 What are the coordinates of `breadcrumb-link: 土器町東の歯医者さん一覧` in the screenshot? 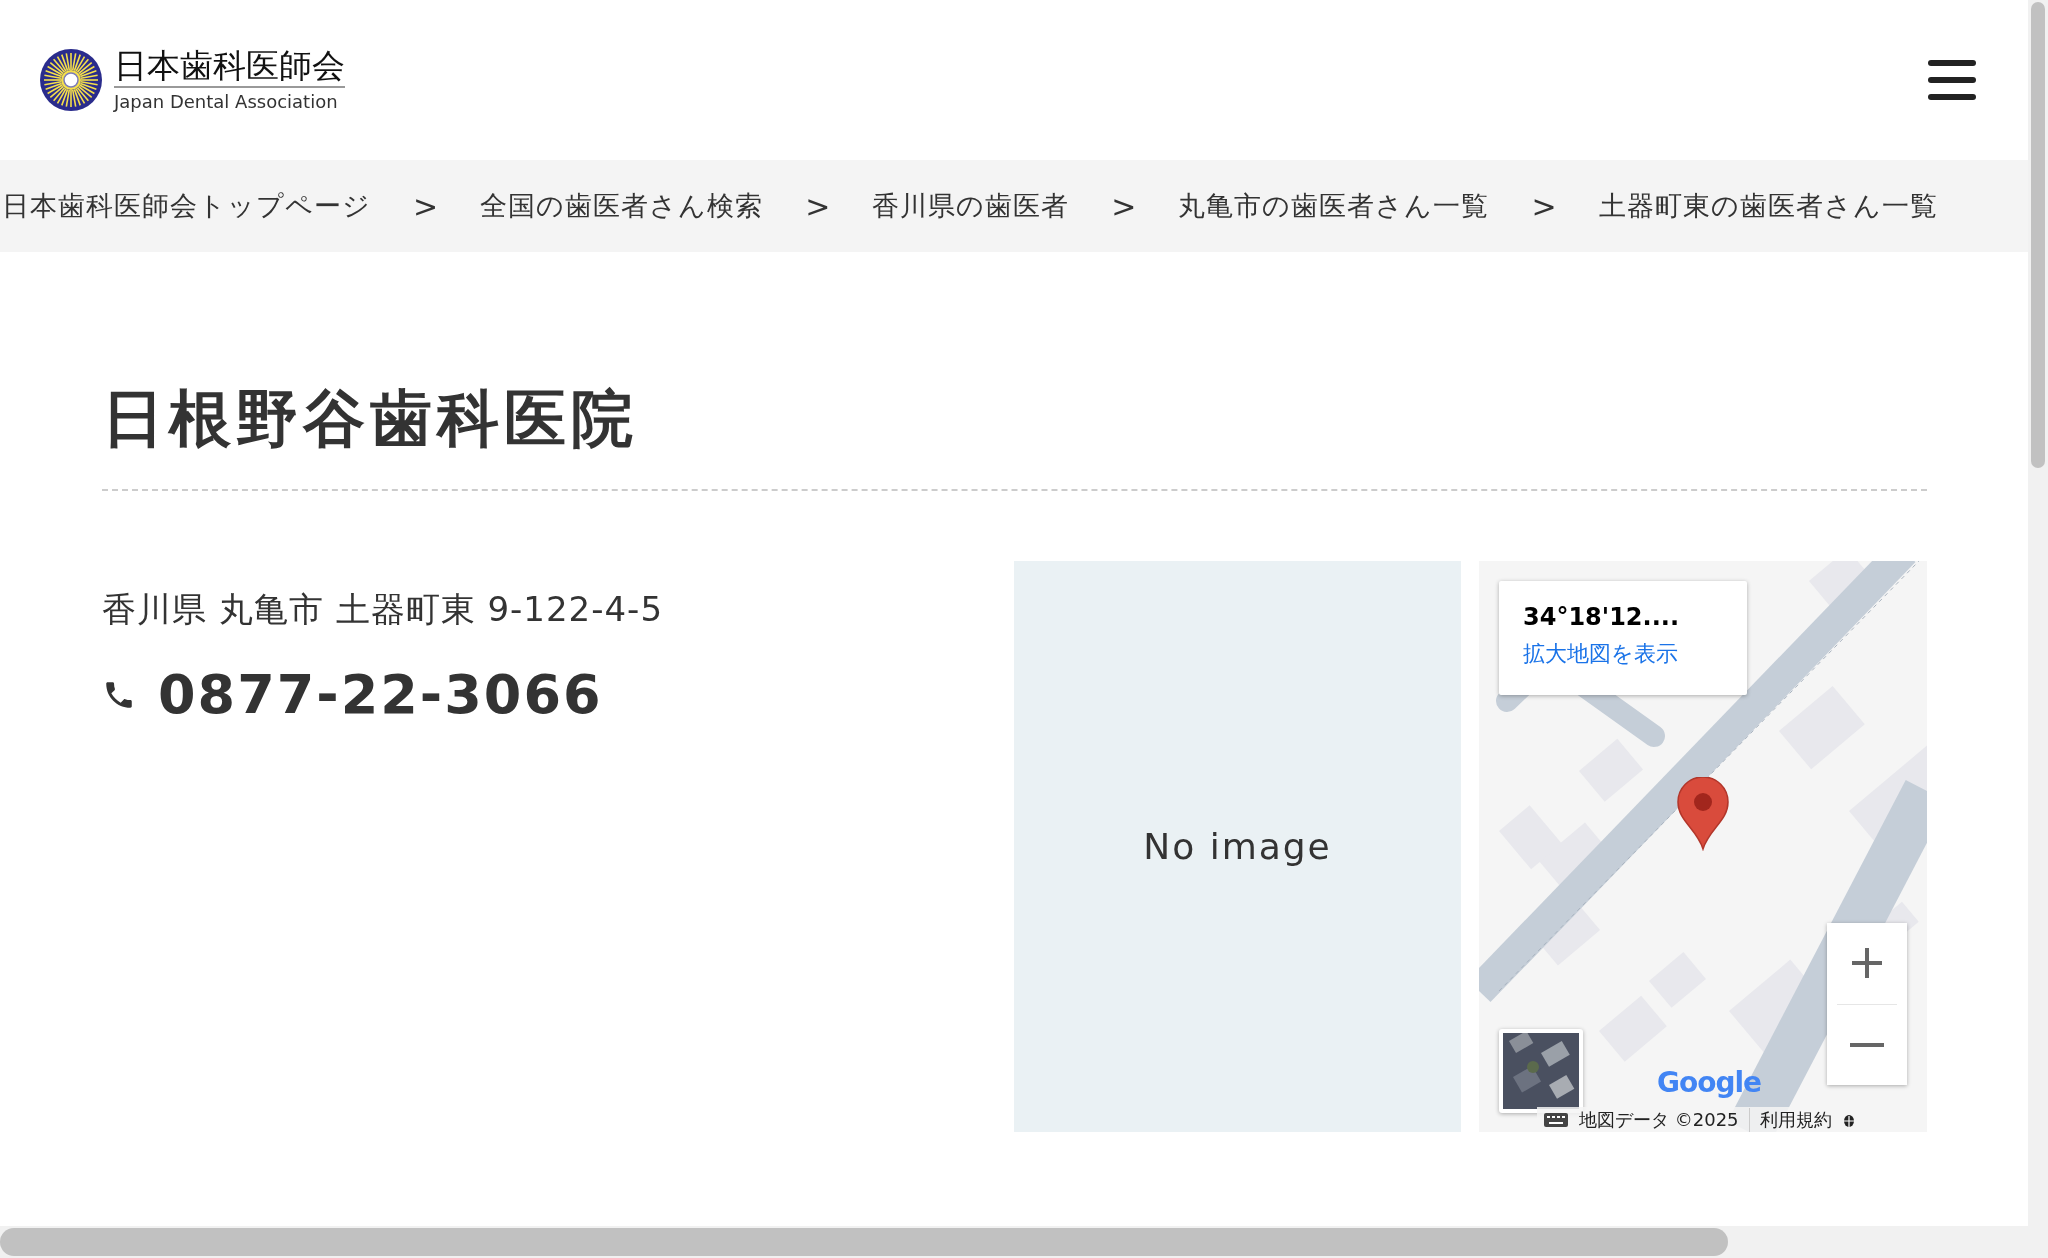 It's located at (1768, 206).